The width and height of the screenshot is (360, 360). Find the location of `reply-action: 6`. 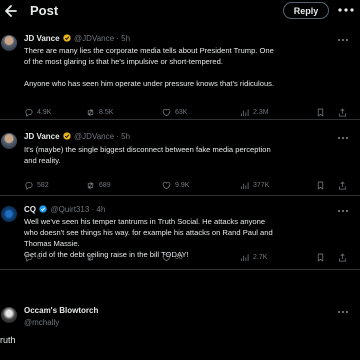

reply-action: 6 is located at coordinates (32, 257).